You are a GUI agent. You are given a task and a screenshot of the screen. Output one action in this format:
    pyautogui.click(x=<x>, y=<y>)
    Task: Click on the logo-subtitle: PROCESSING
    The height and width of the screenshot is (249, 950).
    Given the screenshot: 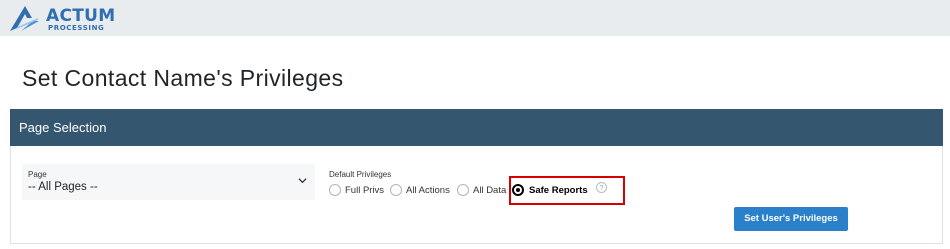 What is the action you would take?
    pyautogui.click(x=76, y=28)
    